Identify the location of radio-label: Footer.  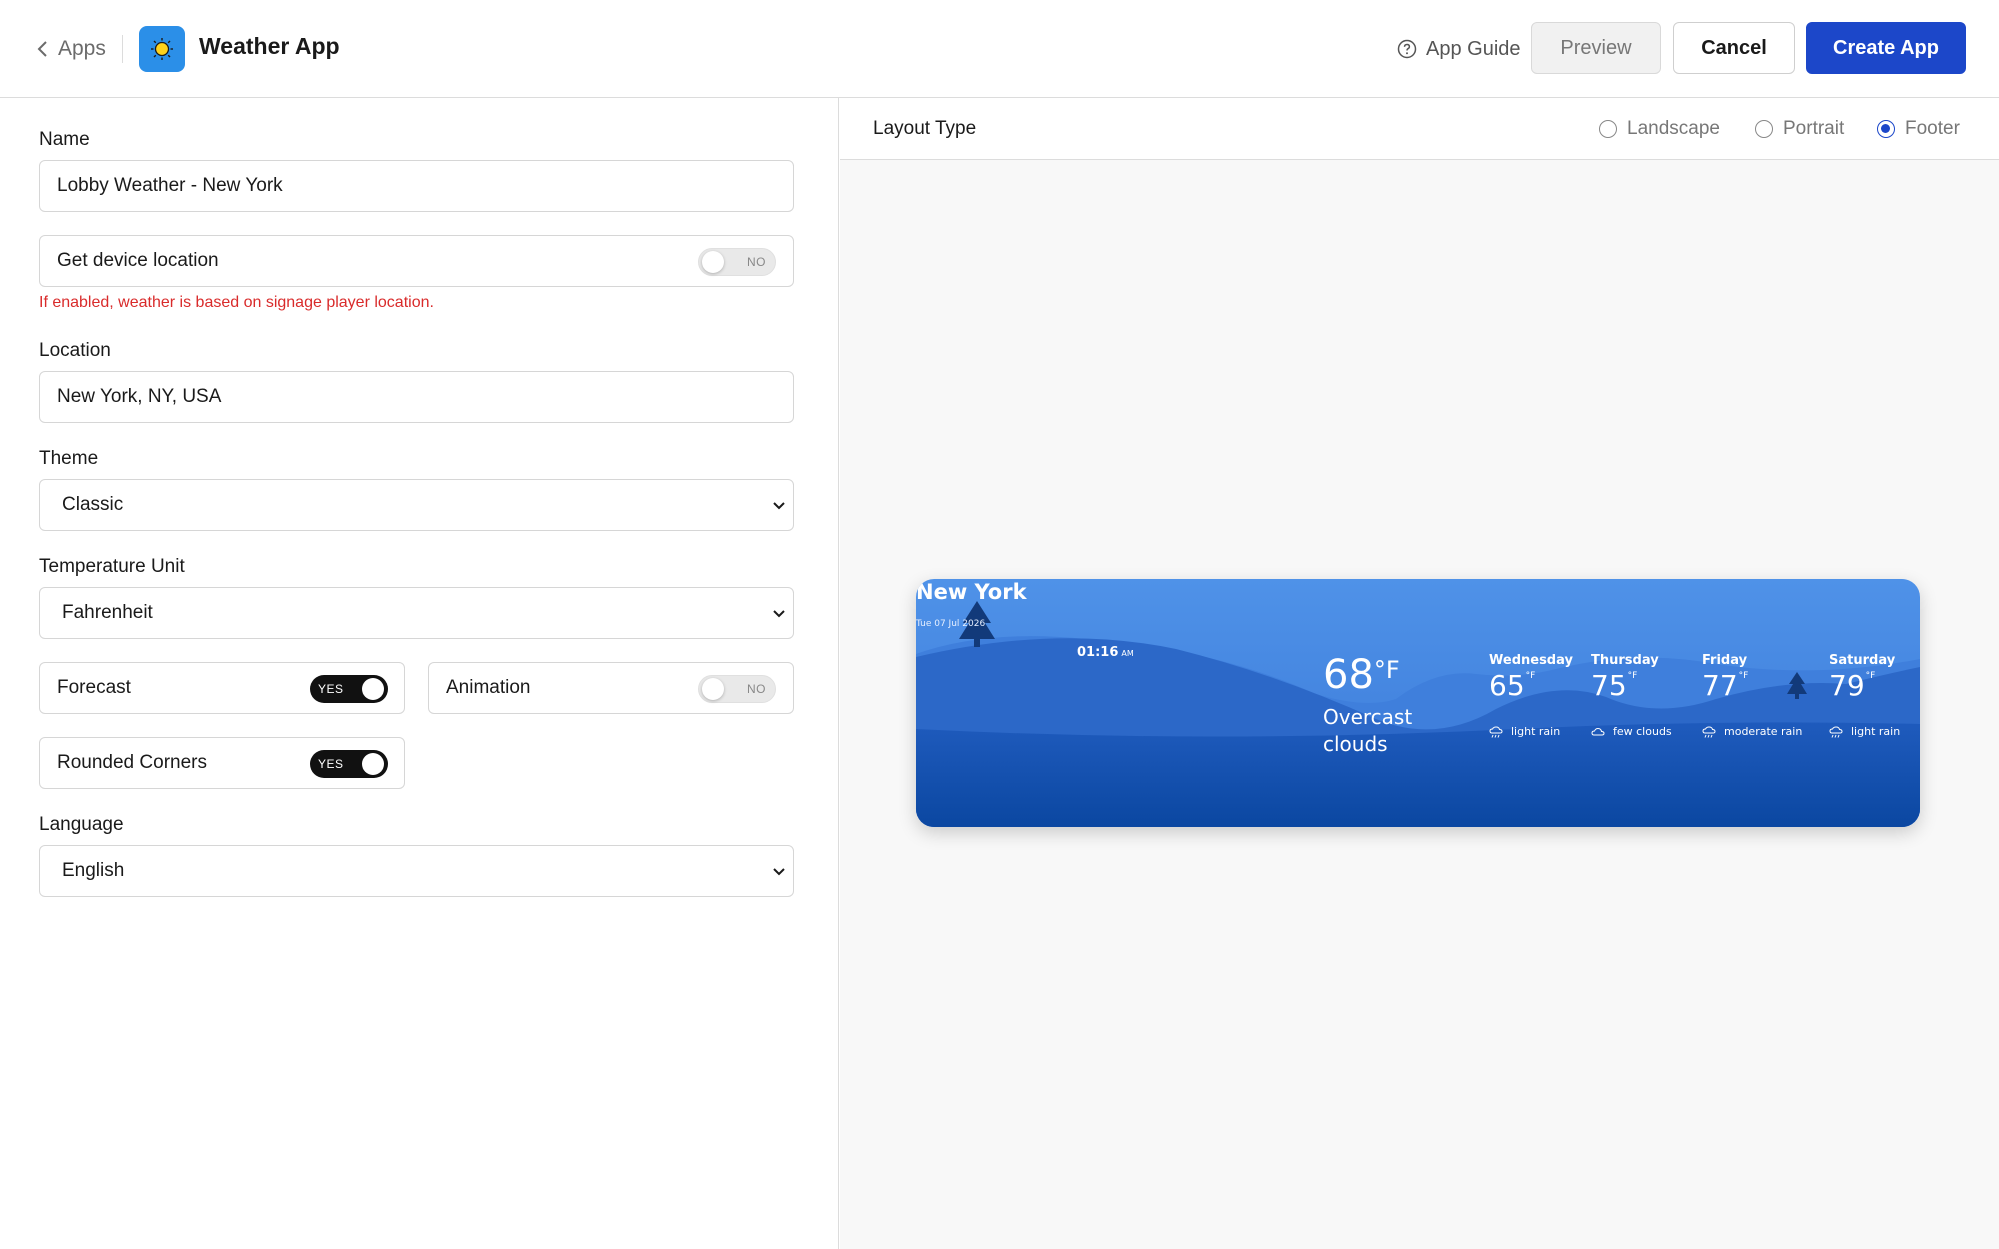
(1932, 128).